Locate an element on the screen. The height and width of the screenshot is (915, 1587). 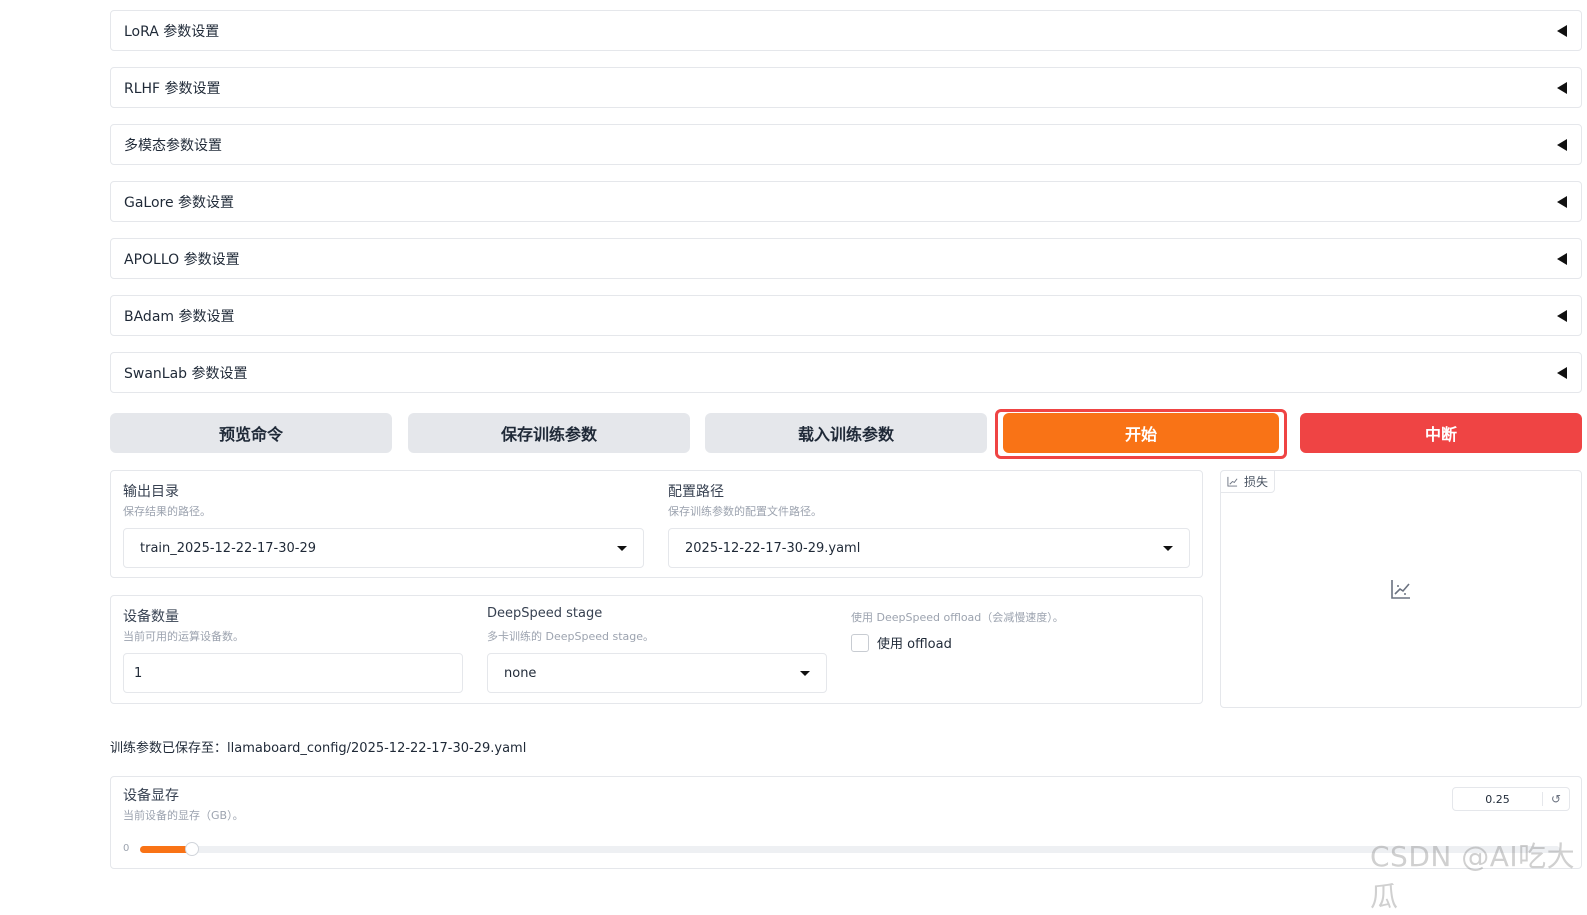
ds-stage-label: DeepSpeed stage is located at coordinates (545, 613).